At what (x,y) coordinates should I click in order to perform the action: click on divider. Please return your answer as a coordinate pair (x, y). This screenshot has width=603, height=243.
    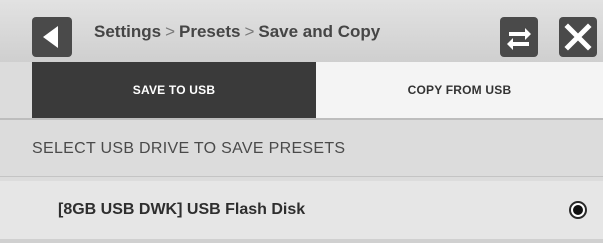
    Looking at the image, I should click on (301, 176).